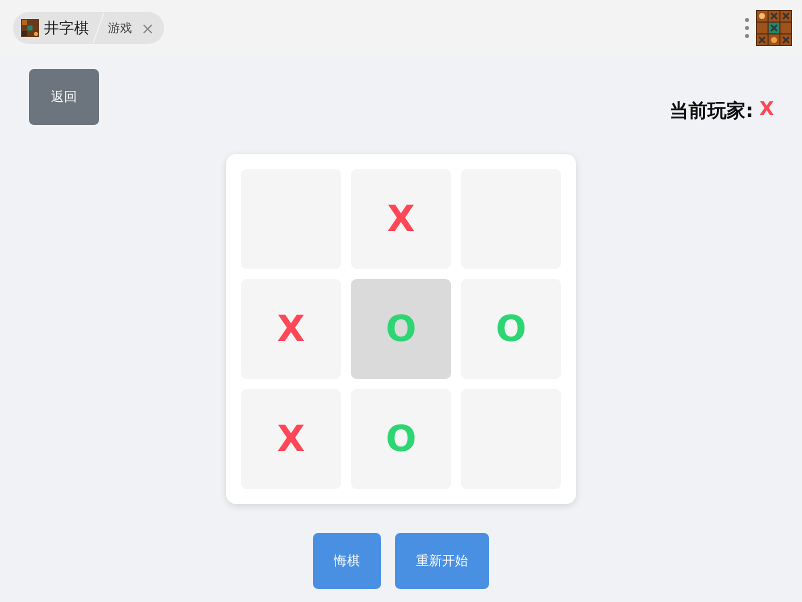  I want to click on back-button: 返回, so click(64, 97).